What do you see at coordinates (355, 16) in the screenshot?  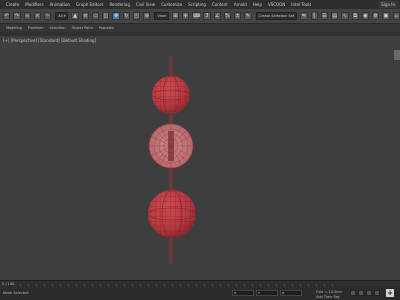 I see `schematic-view-icon: ⧉` at bounding box center [355, 16].